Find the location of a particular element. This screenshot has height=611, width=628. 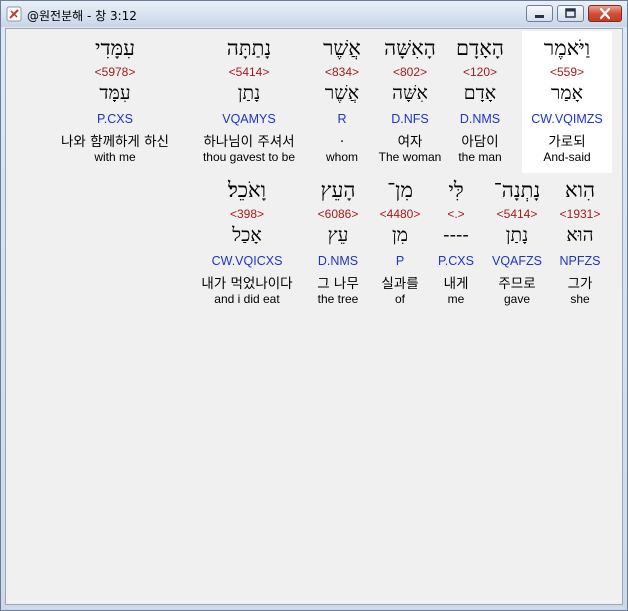

close-icon is located at coordinates (605, 13).